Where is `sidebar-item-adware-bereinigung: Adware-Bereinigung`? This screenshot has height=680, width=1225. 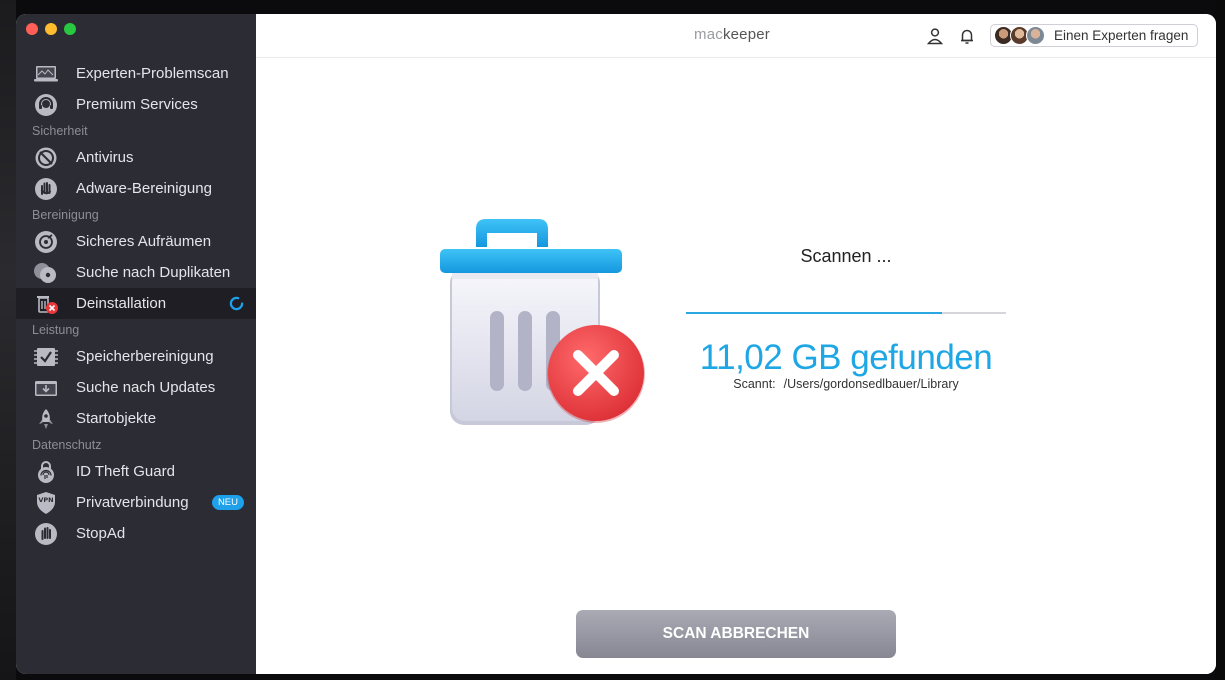
sidebar-item-adware-bereinigung: Adware-Bereinigung is located at coordinates (136, 188).